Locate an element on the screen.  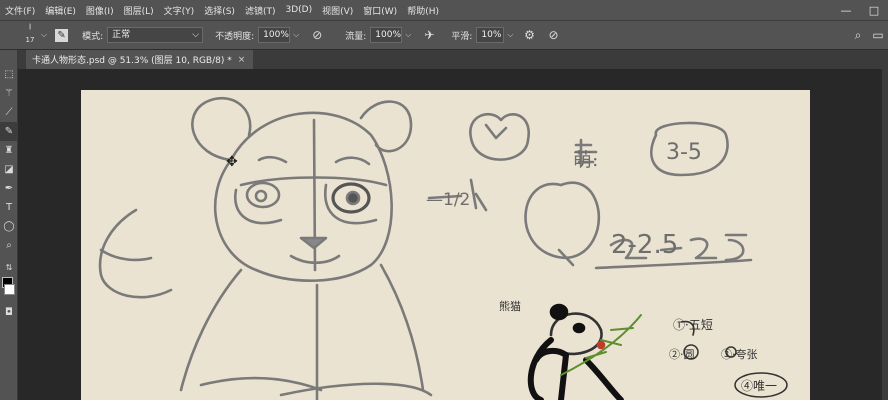
sketch-range-2: 2-2.5 is located at coordinates (645, 245).